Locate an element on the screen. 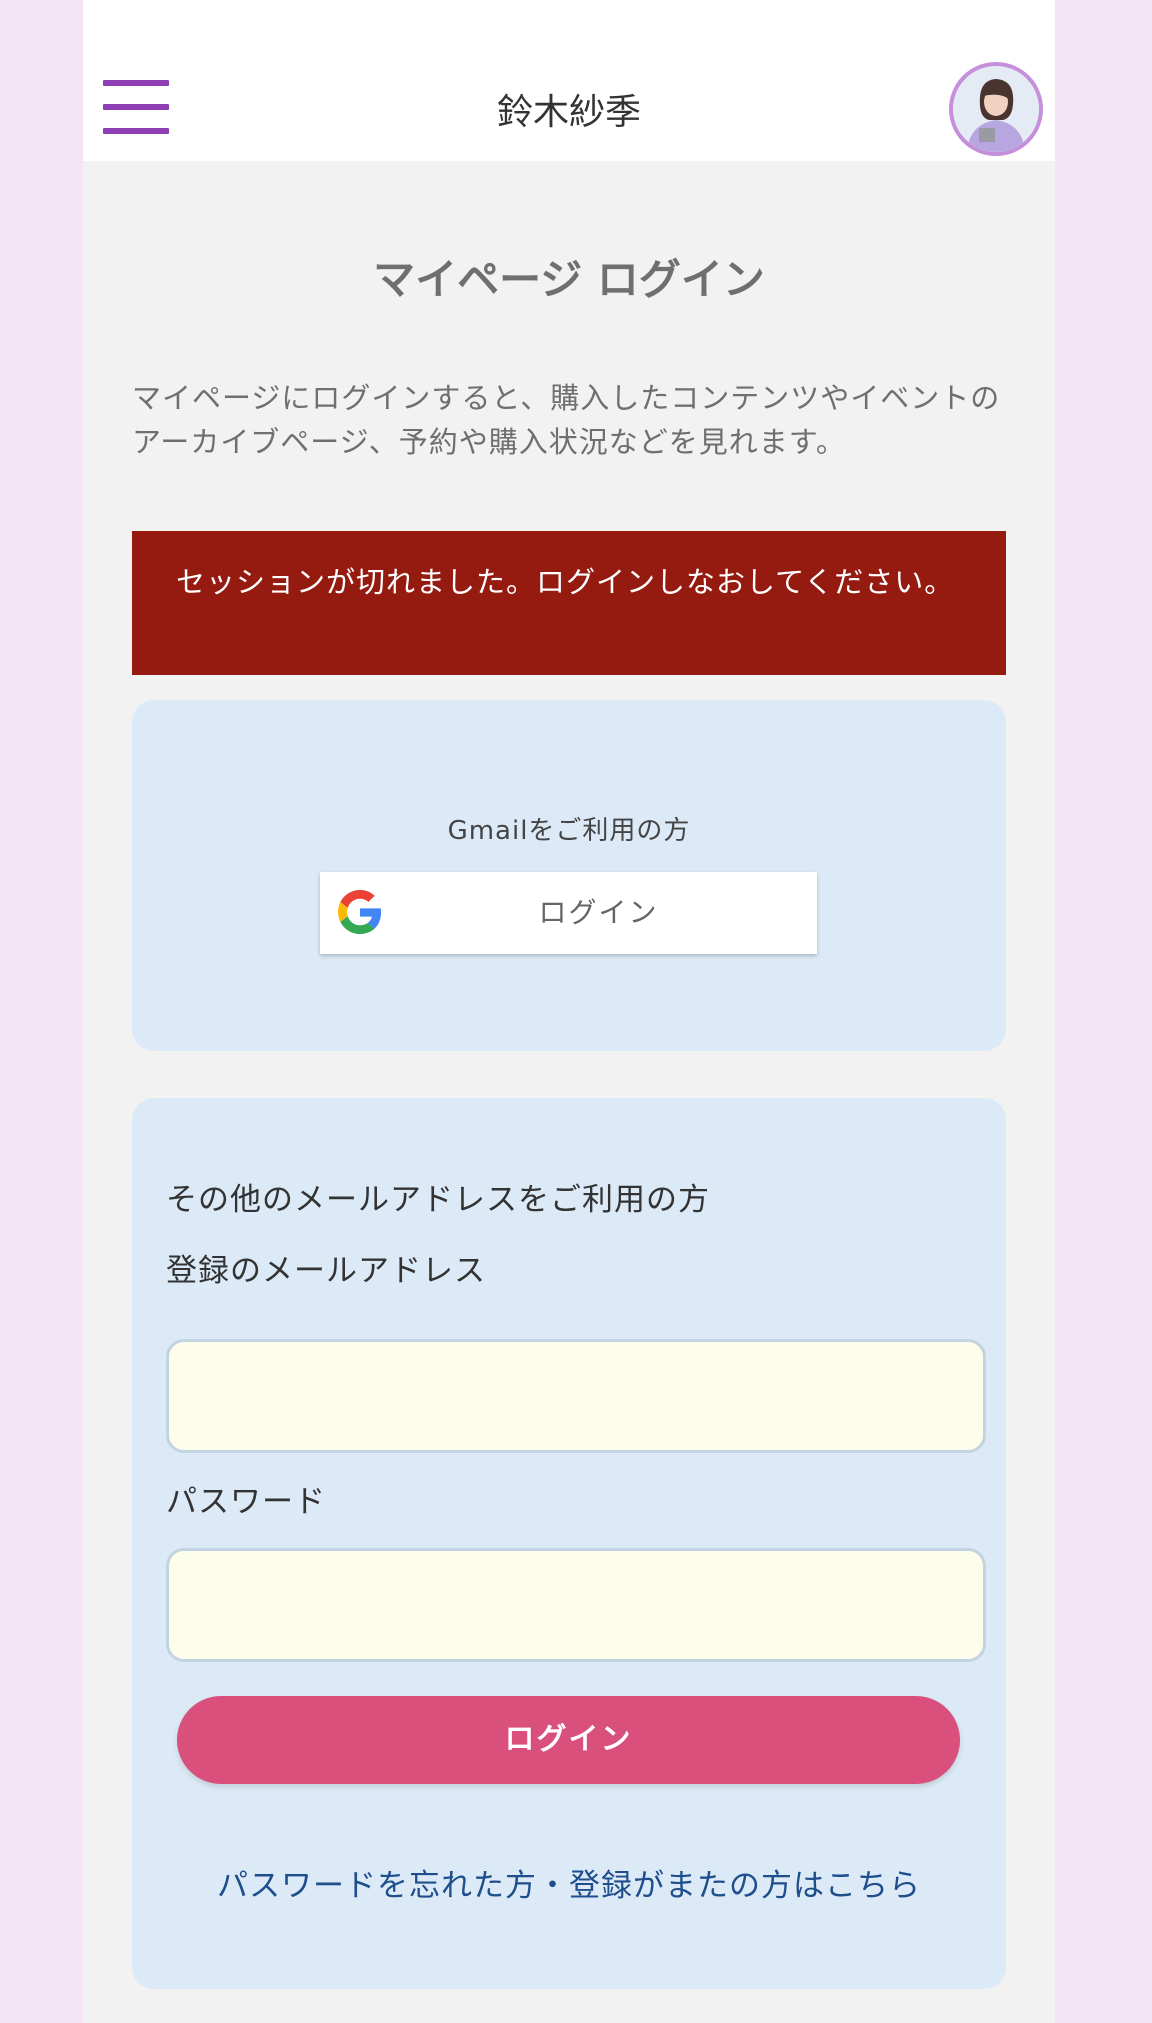  google-login-label: ログイン is located at coordinates (598, 912).